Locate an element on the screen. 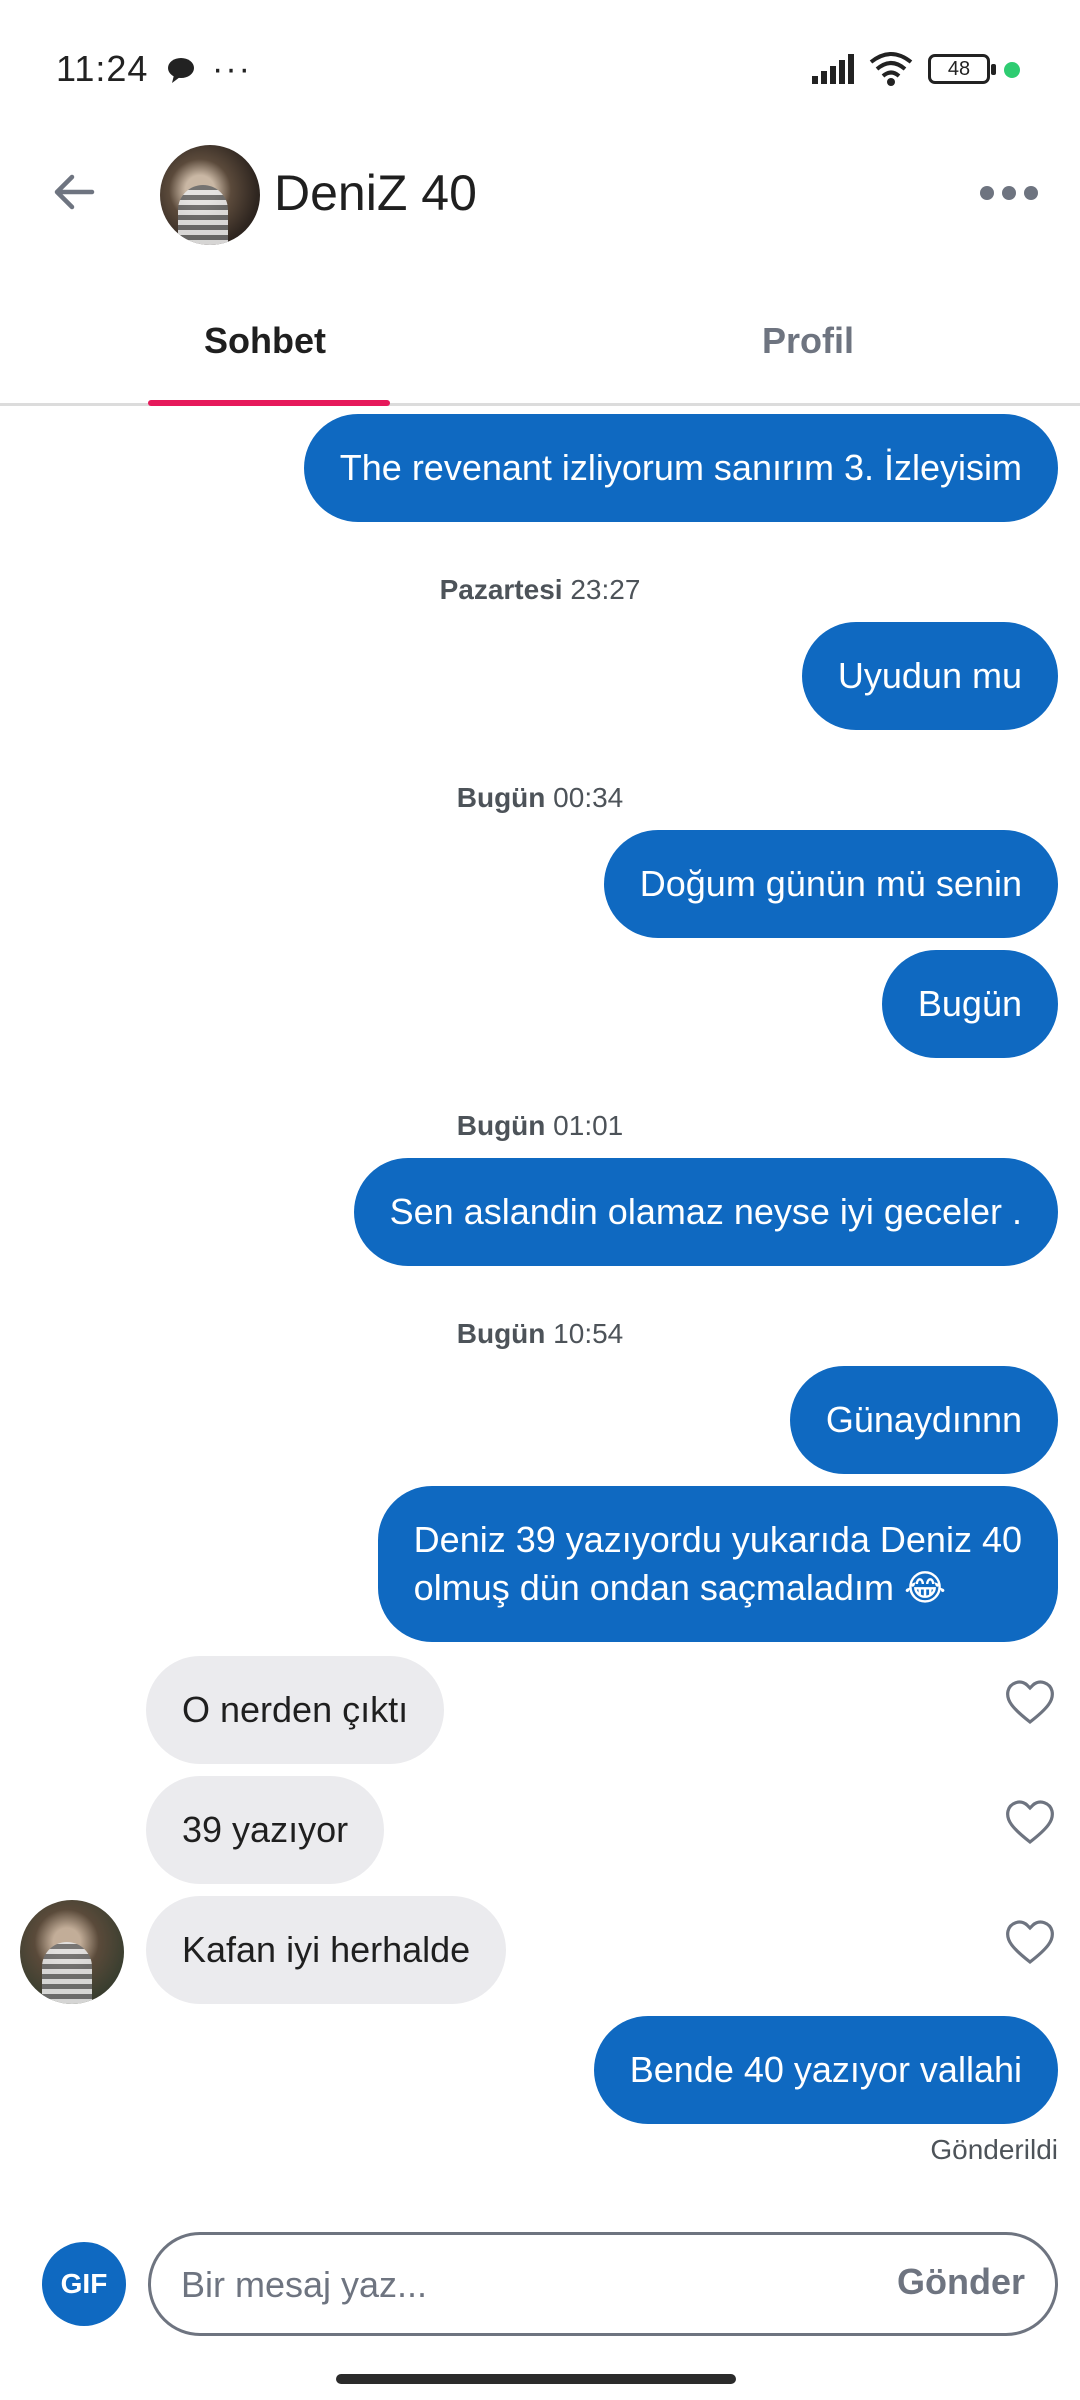  outgoing-message: Bende 40 yazıyor vallahi is located at coordinates (825, 2070).